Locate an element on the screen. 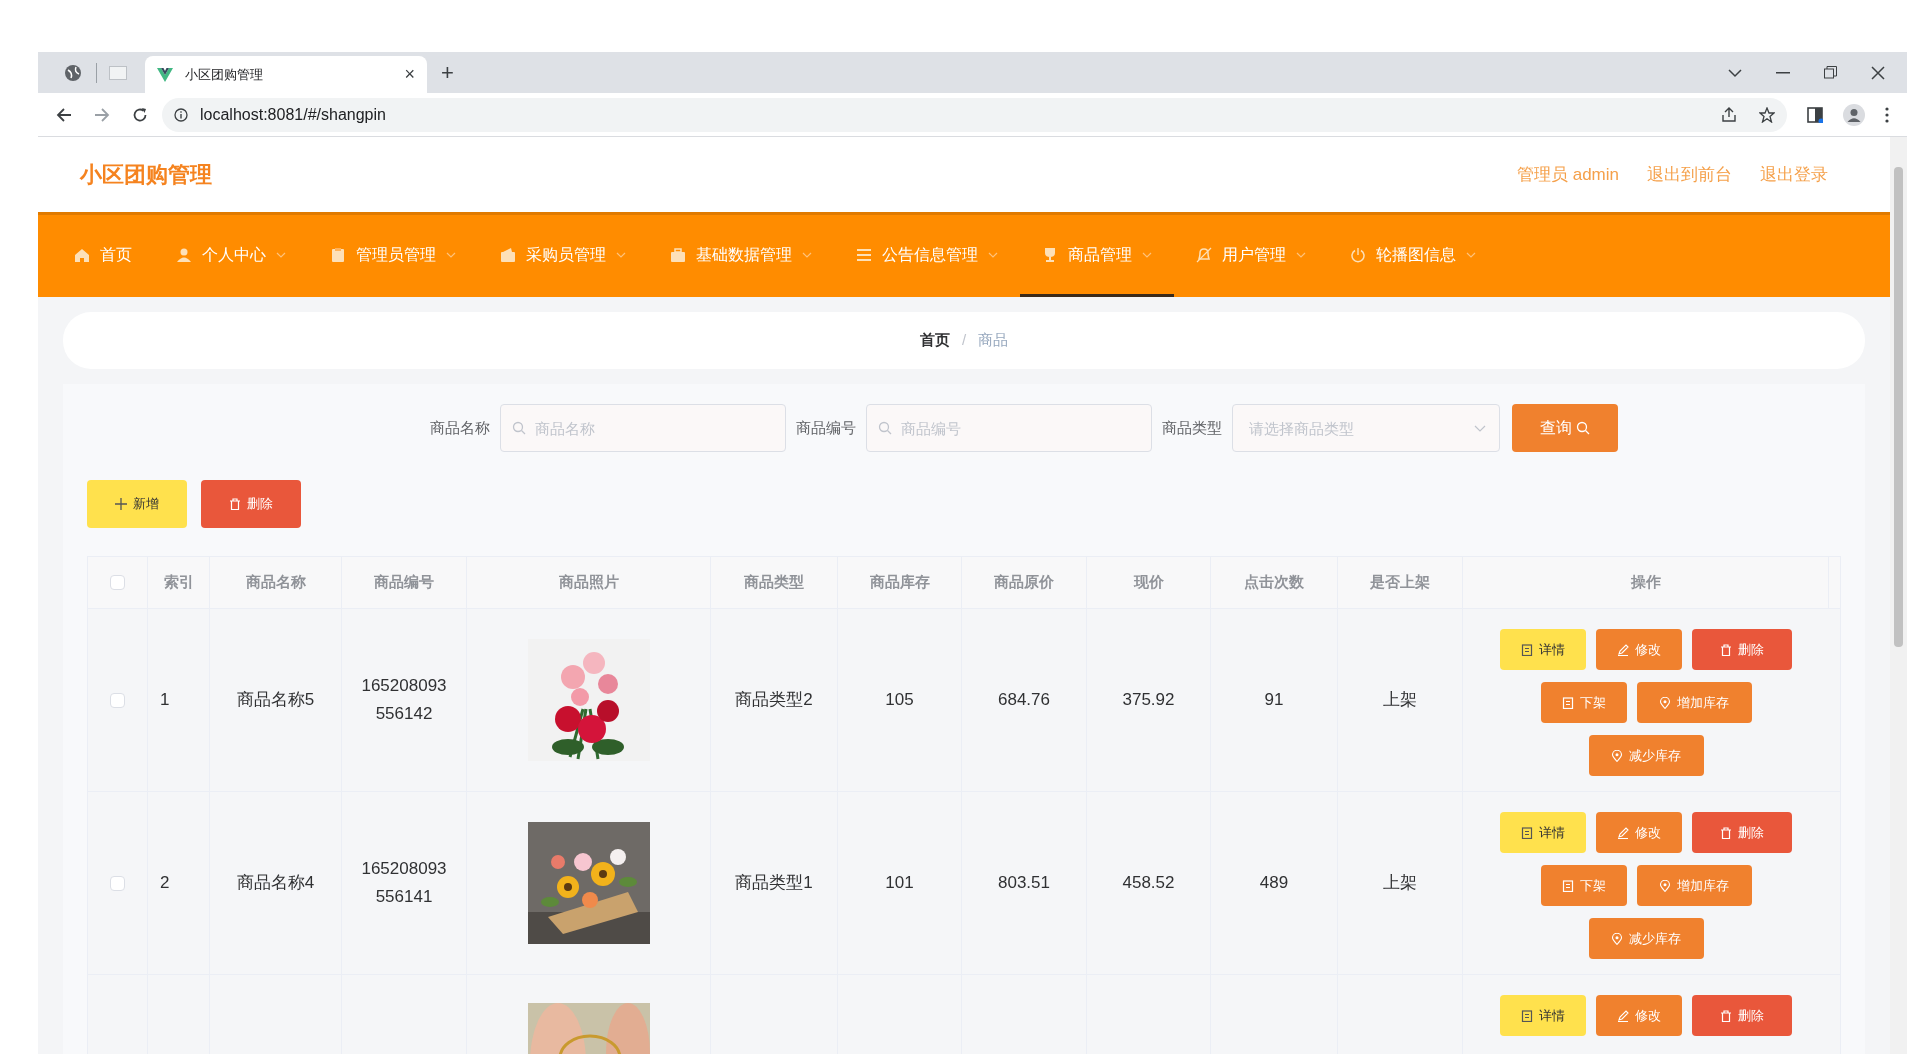 The image size is (1907, 1059). more-icon is located at coordinates (1887, 114).